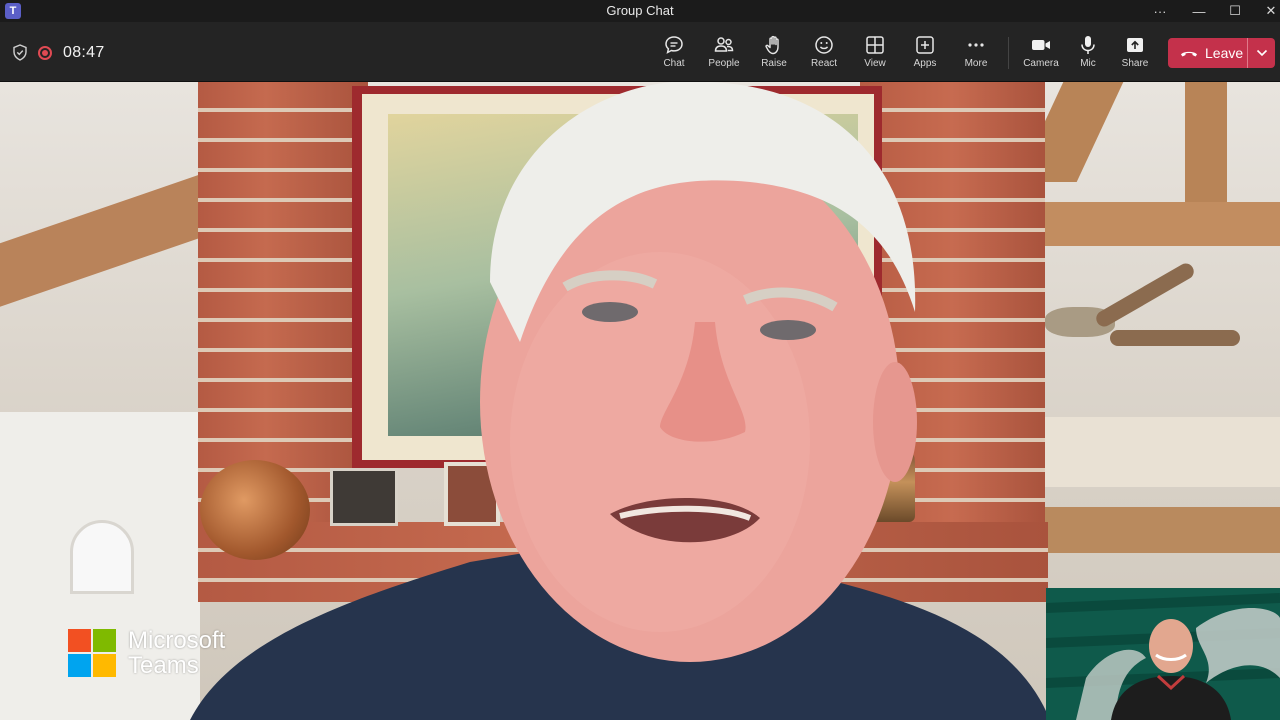  Describe the element at coordinates (824, 45) in the screenshot. I see `smiley-icon` at that location.